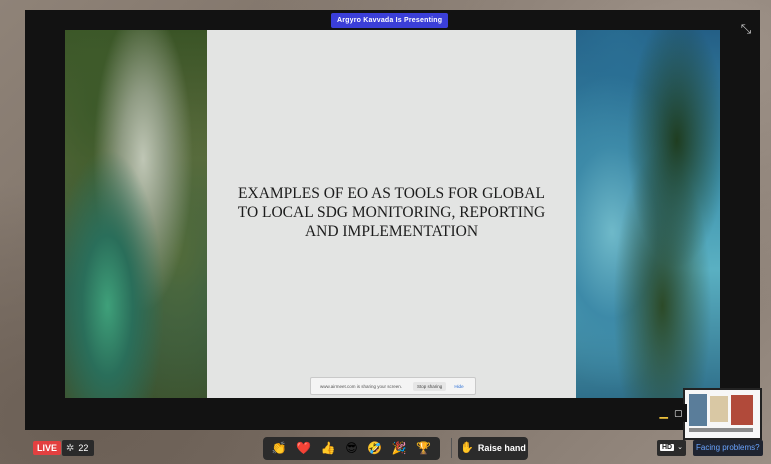 The image size is (771, 464). I want to click on raise-hand-label: Raise hand, so click(501, 448).